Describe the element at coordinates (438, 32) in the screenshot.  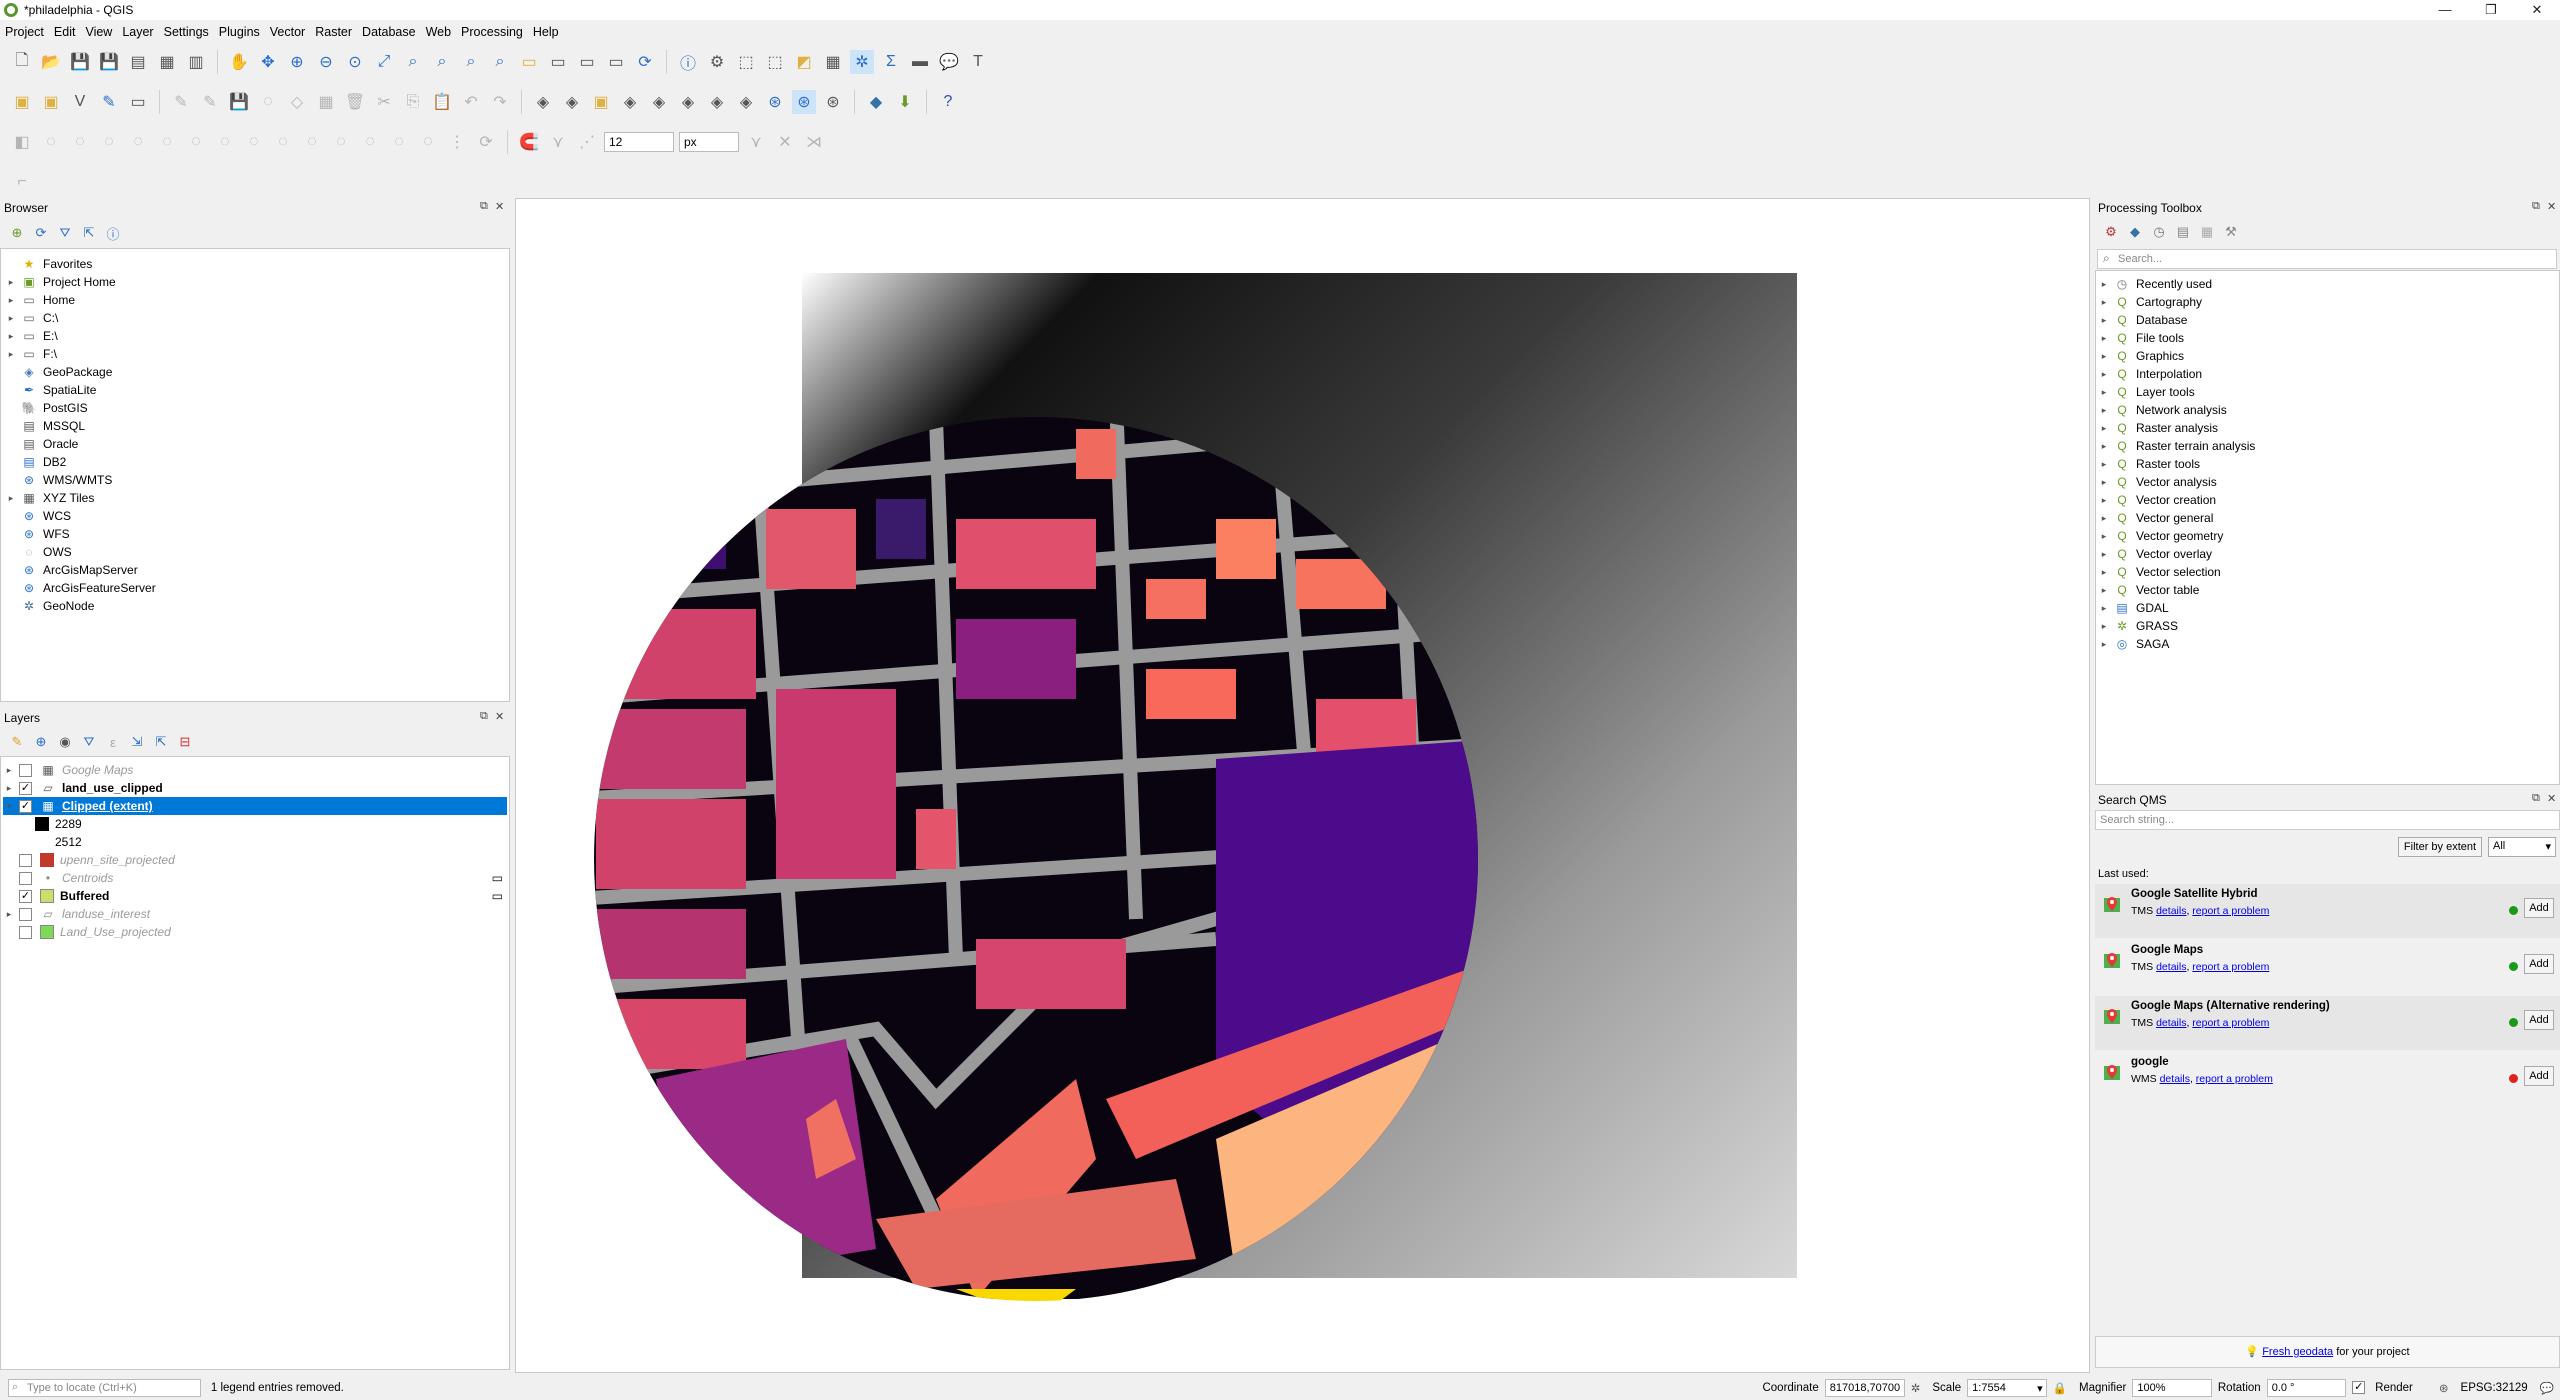
I see `menu-web: Web` at that location.